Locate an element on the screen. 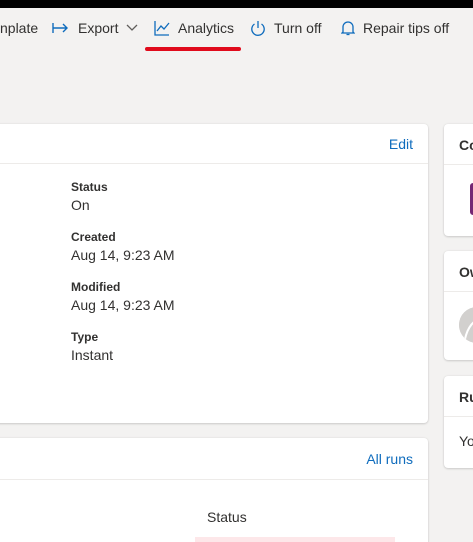 This screenshot has width=473, height=542. active-tab-indicator is located at coordinates (193, 49).